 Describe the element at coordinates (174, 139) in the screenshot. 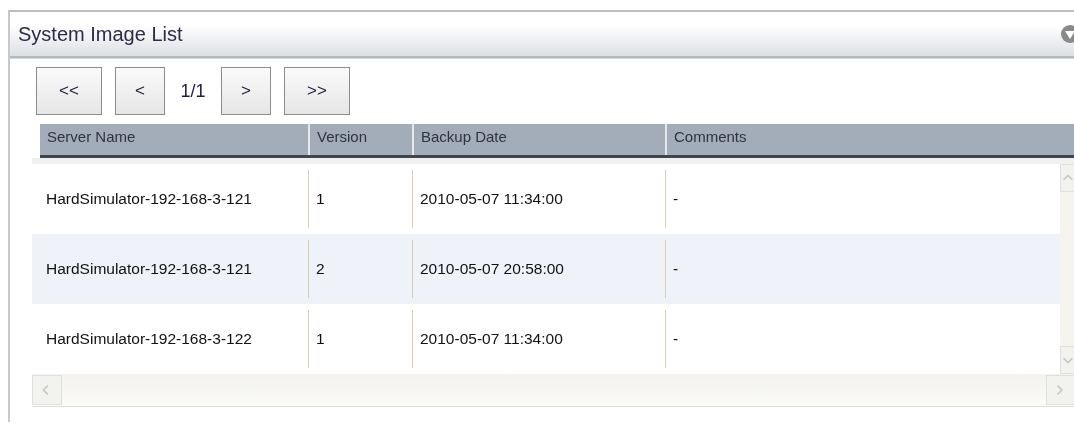

I see `column-header: Server Name` at that location.